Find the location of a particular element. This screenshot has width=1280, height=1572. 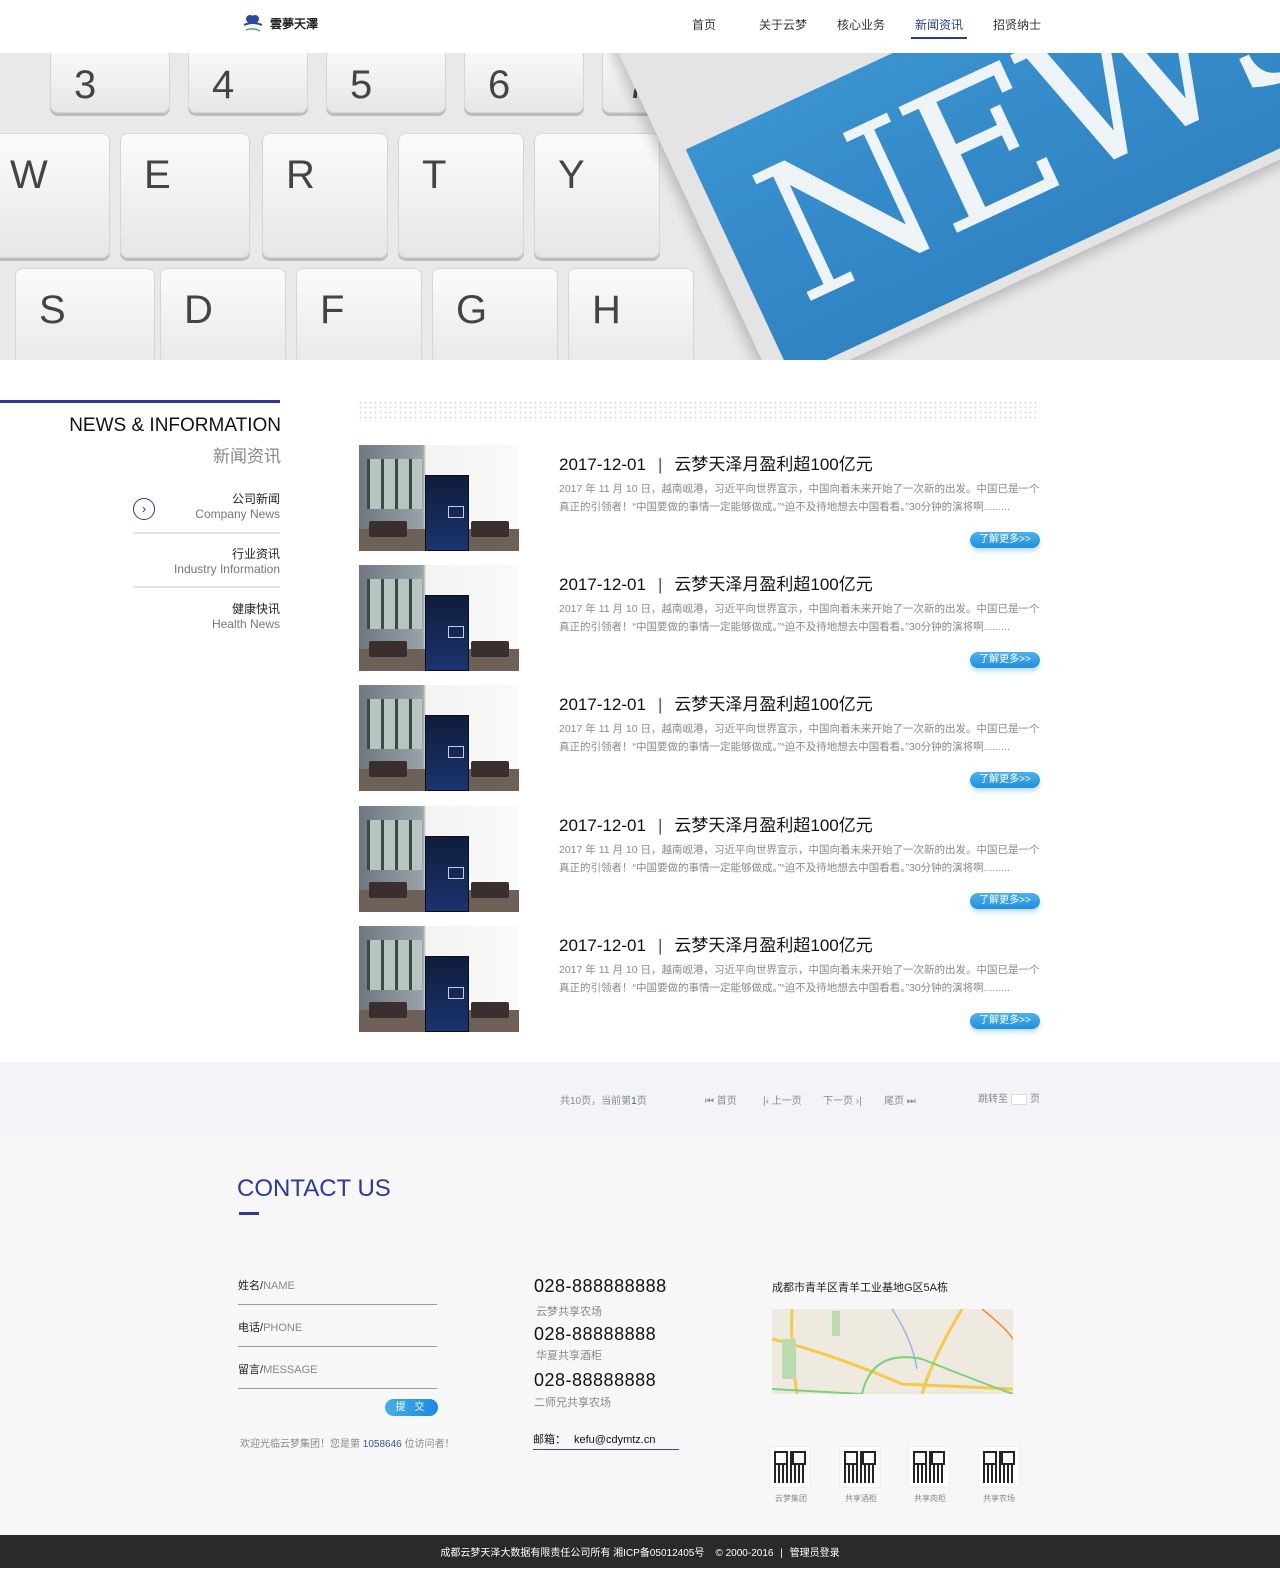

prev-page-icon: |‹ is located at coordinates (767, 1101).